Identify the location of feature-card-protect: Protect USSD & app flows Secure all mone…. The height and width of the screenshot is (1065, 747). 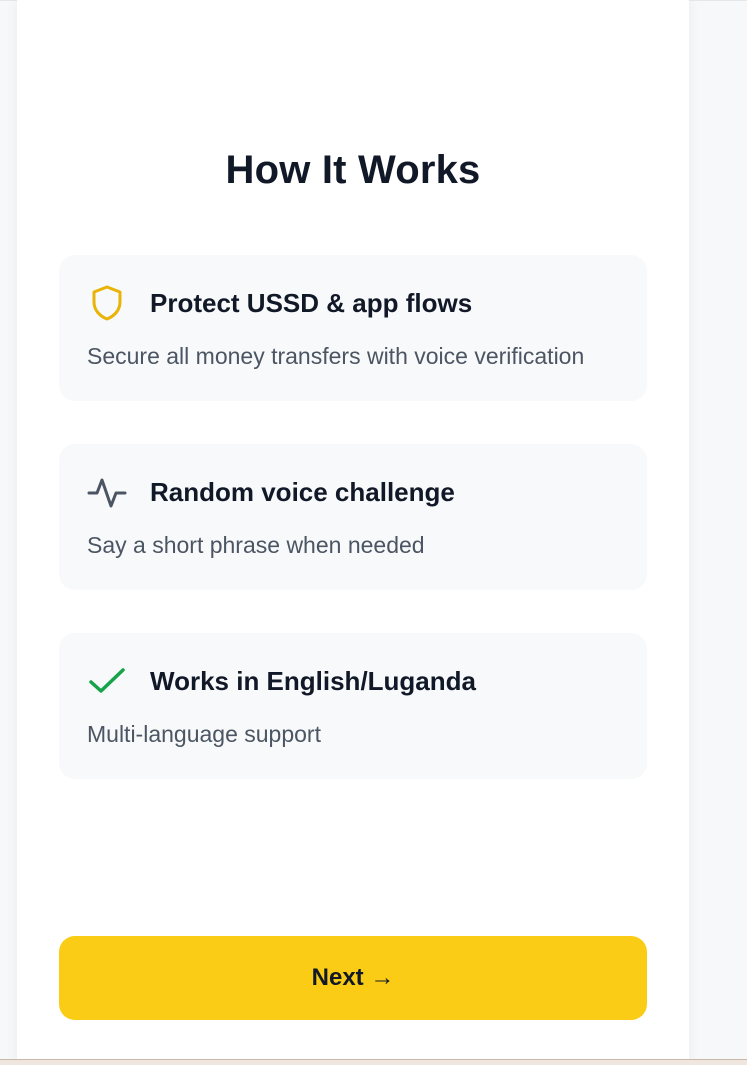
(353, 328).